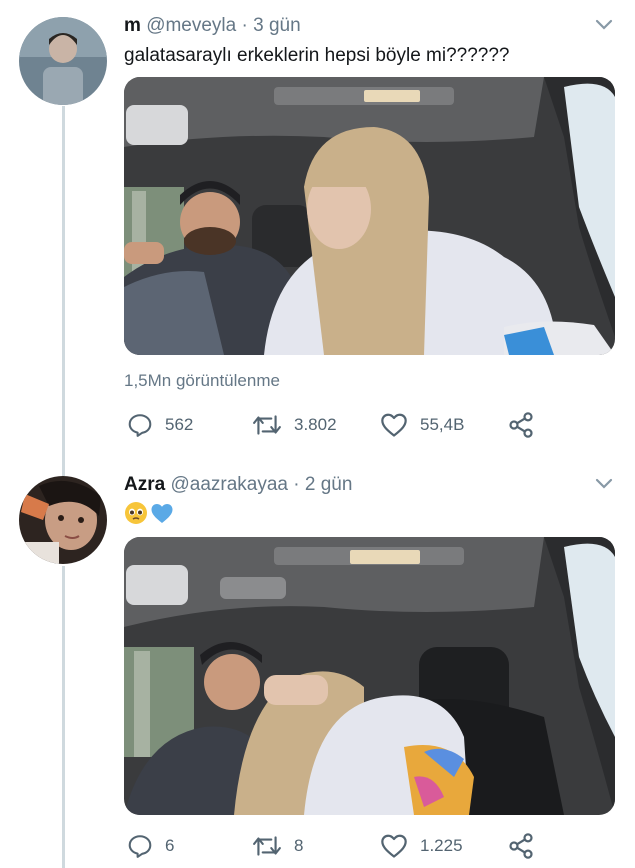  I want to click on reply-button: 6, so click(150, 846).